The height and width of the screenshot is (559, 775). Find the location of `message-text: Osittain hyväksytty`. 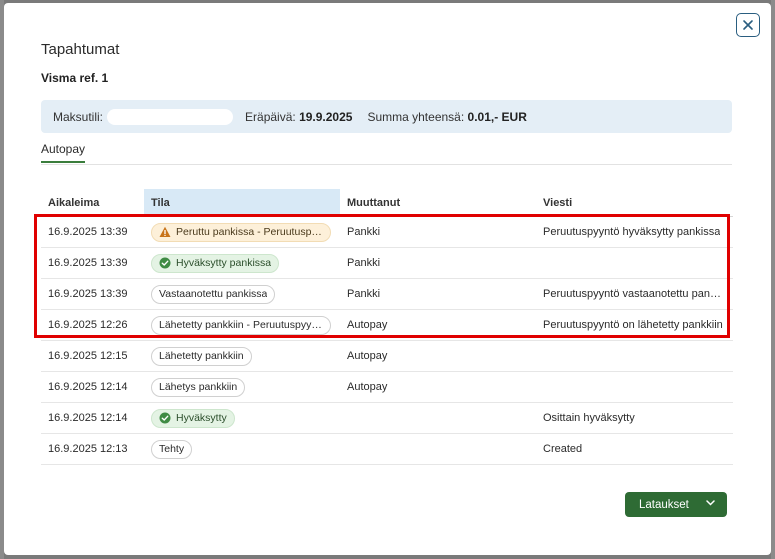

message-text: Osittain hyväksytty is located at coordinates (589, 418).